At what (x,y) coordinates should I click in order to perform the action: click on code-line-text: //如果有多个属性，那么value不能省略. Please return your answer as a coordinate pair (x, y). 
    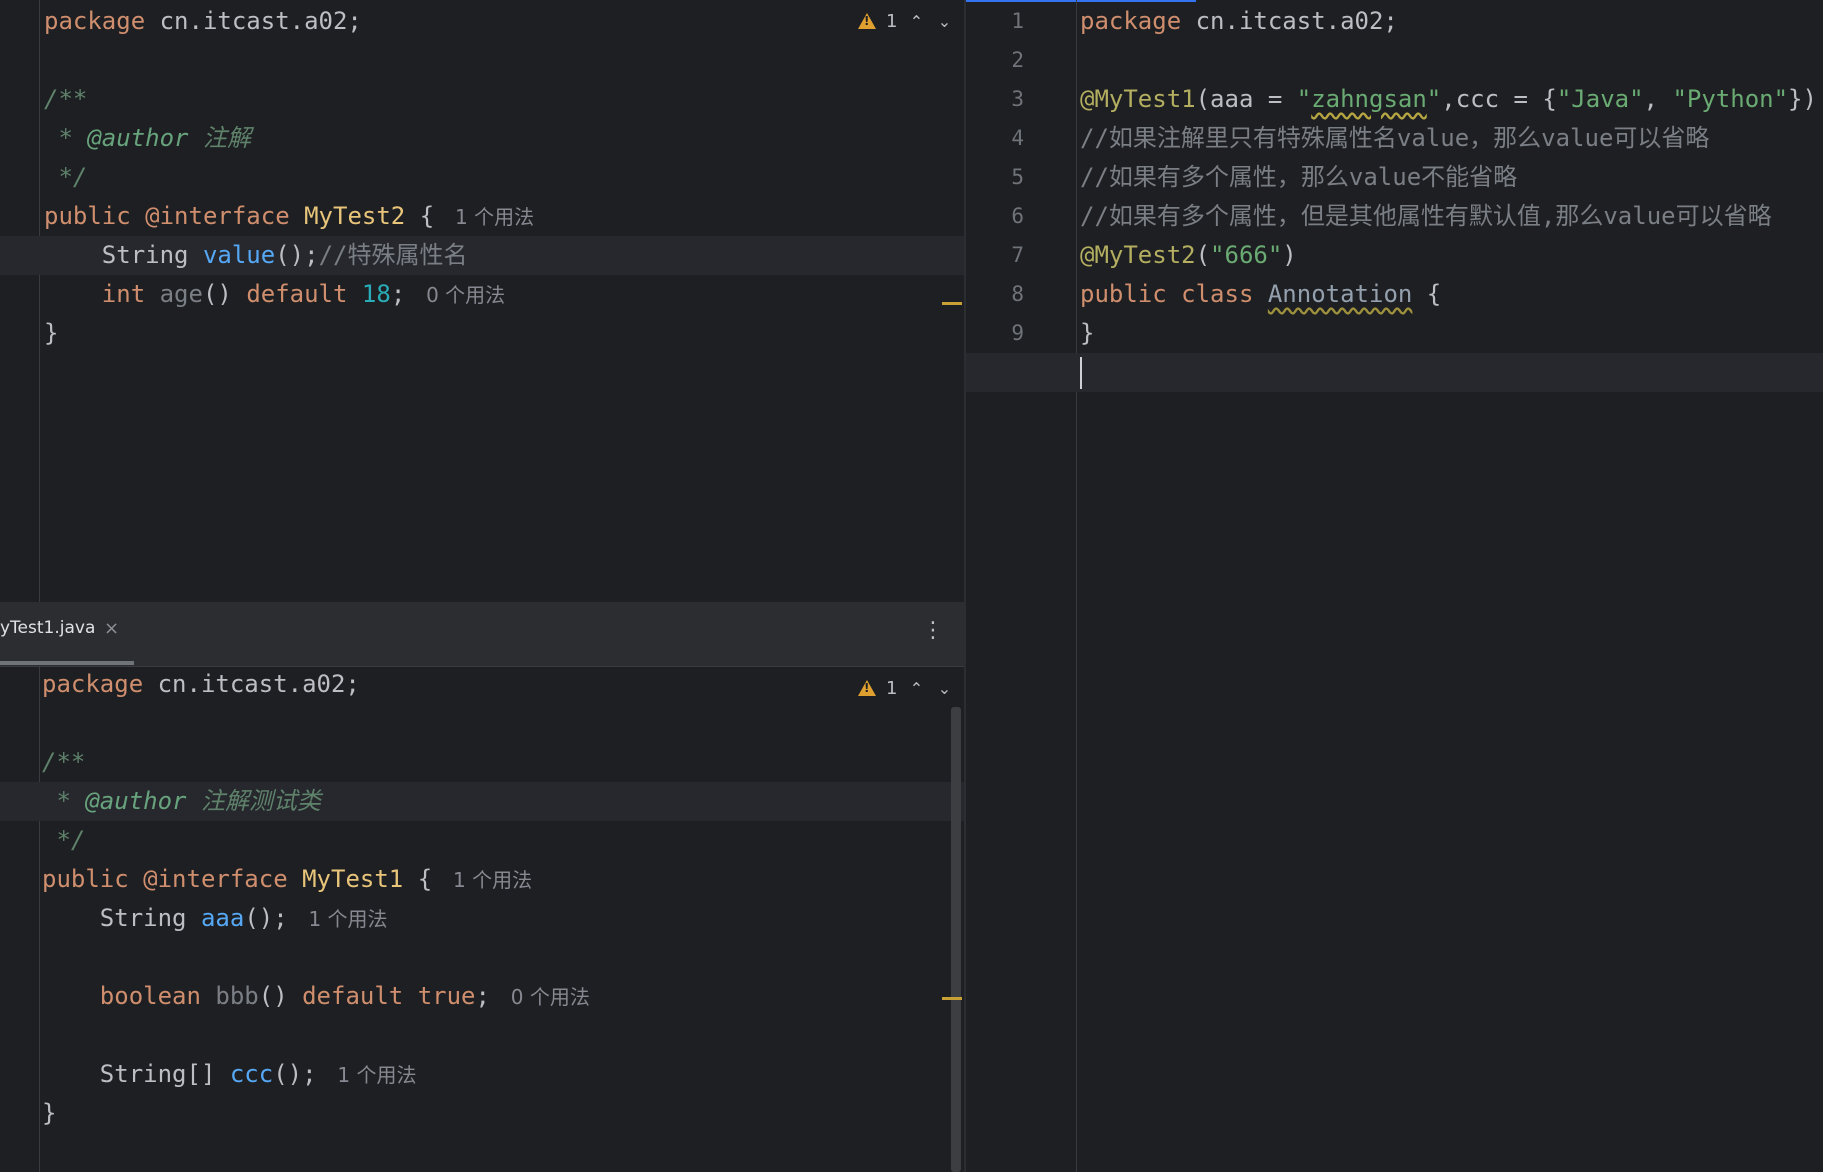
    Looking at the image, I should click on (1298, 177).